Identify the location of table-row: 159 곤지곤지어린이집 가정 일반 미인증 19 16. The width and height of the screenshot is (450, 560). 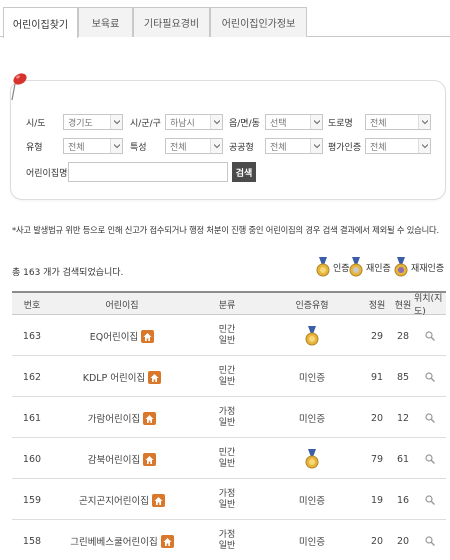
(229, 500).